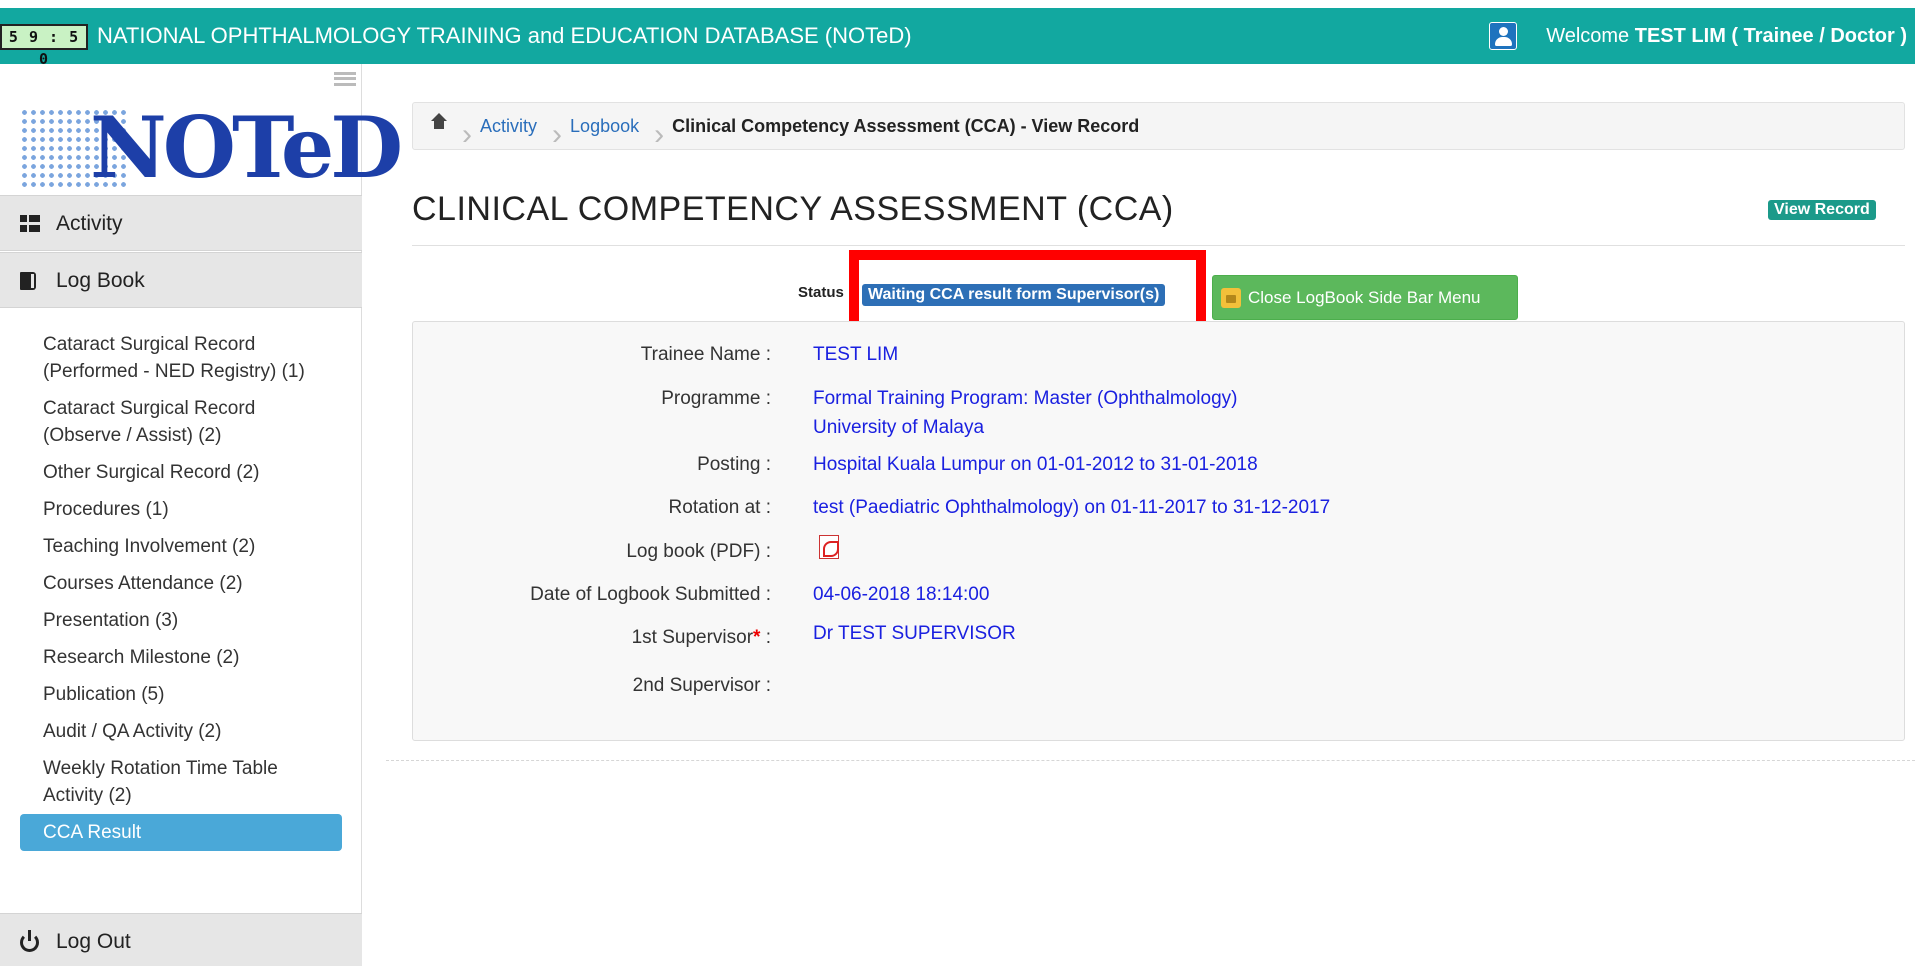 This screenshot has height=966, width=1915. Describe the element at coordinates (692, 637) in the screenshot. I see `supervisor-1-label: 1st Supervisor` at that location.